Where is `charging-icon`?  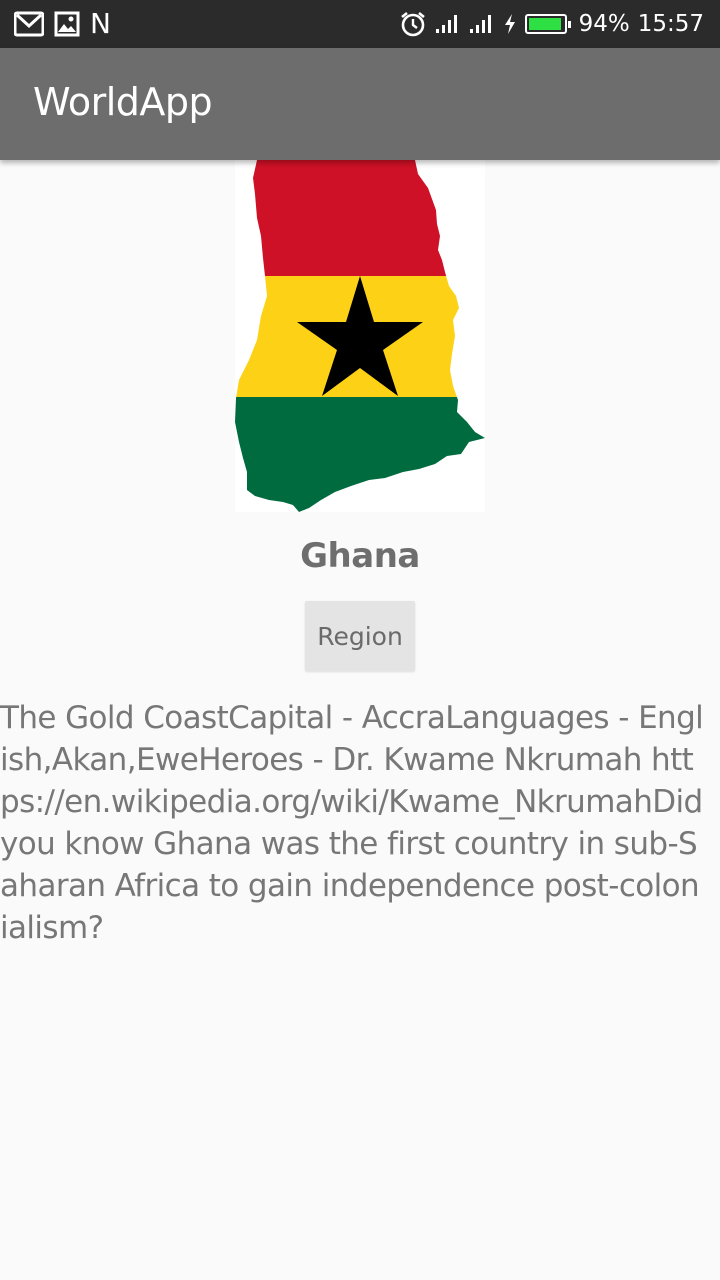 charging-icon is located at coordinates (510, 24).